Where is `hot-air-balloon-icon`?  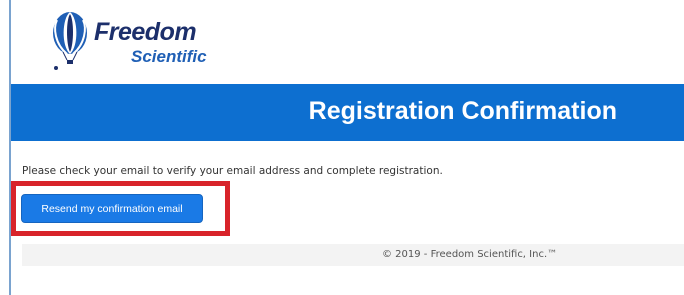 hot-air-balloon-icon is located at coordinates (70, 41).